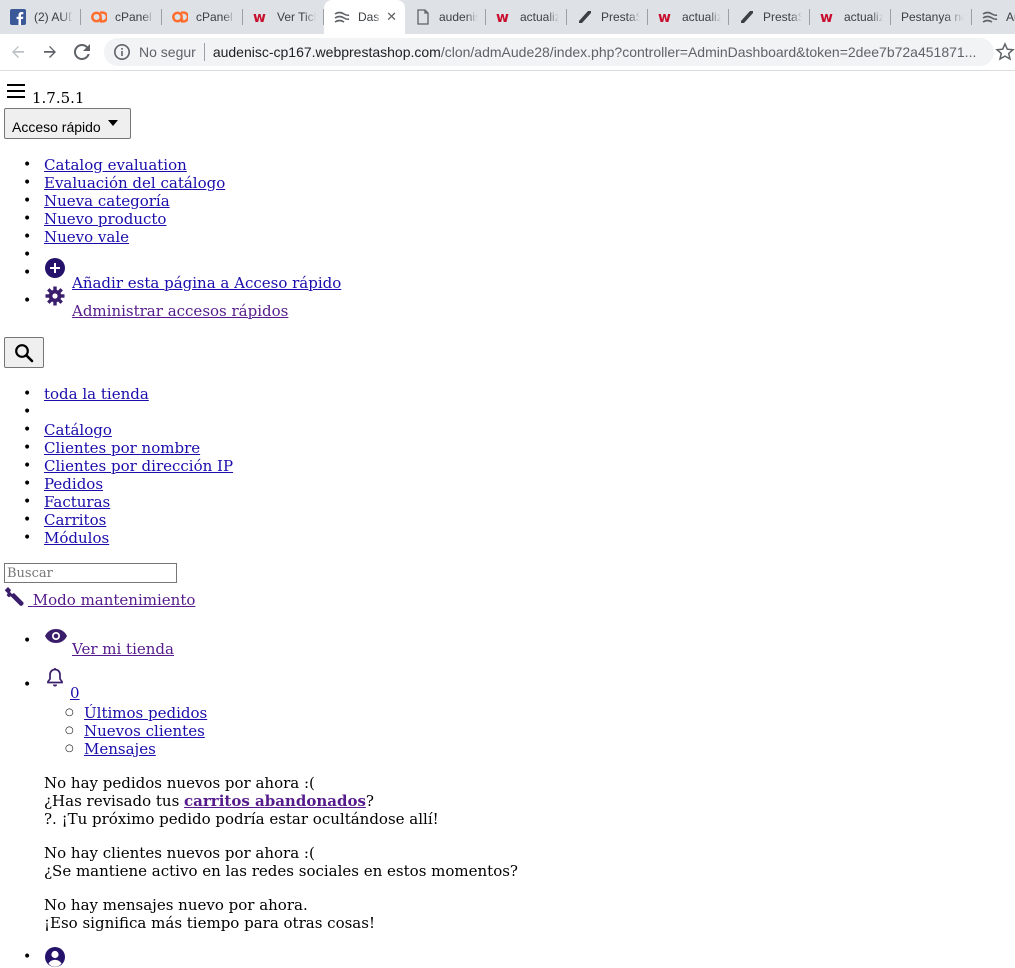 The image size is (1015, 968). Describe the element at coordinates (55, 296) in the screenshot. I see `gear-icon` at that location.